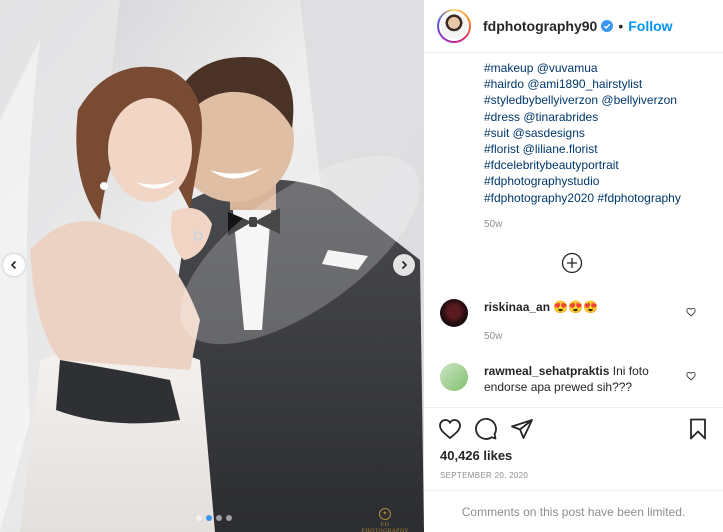 The width and height of the screenshot is (723, 532). What do you see at coordinates (385, 514) in the screenshot?
I see `watermark-seal: ✦` at bounding box center [385, 514].